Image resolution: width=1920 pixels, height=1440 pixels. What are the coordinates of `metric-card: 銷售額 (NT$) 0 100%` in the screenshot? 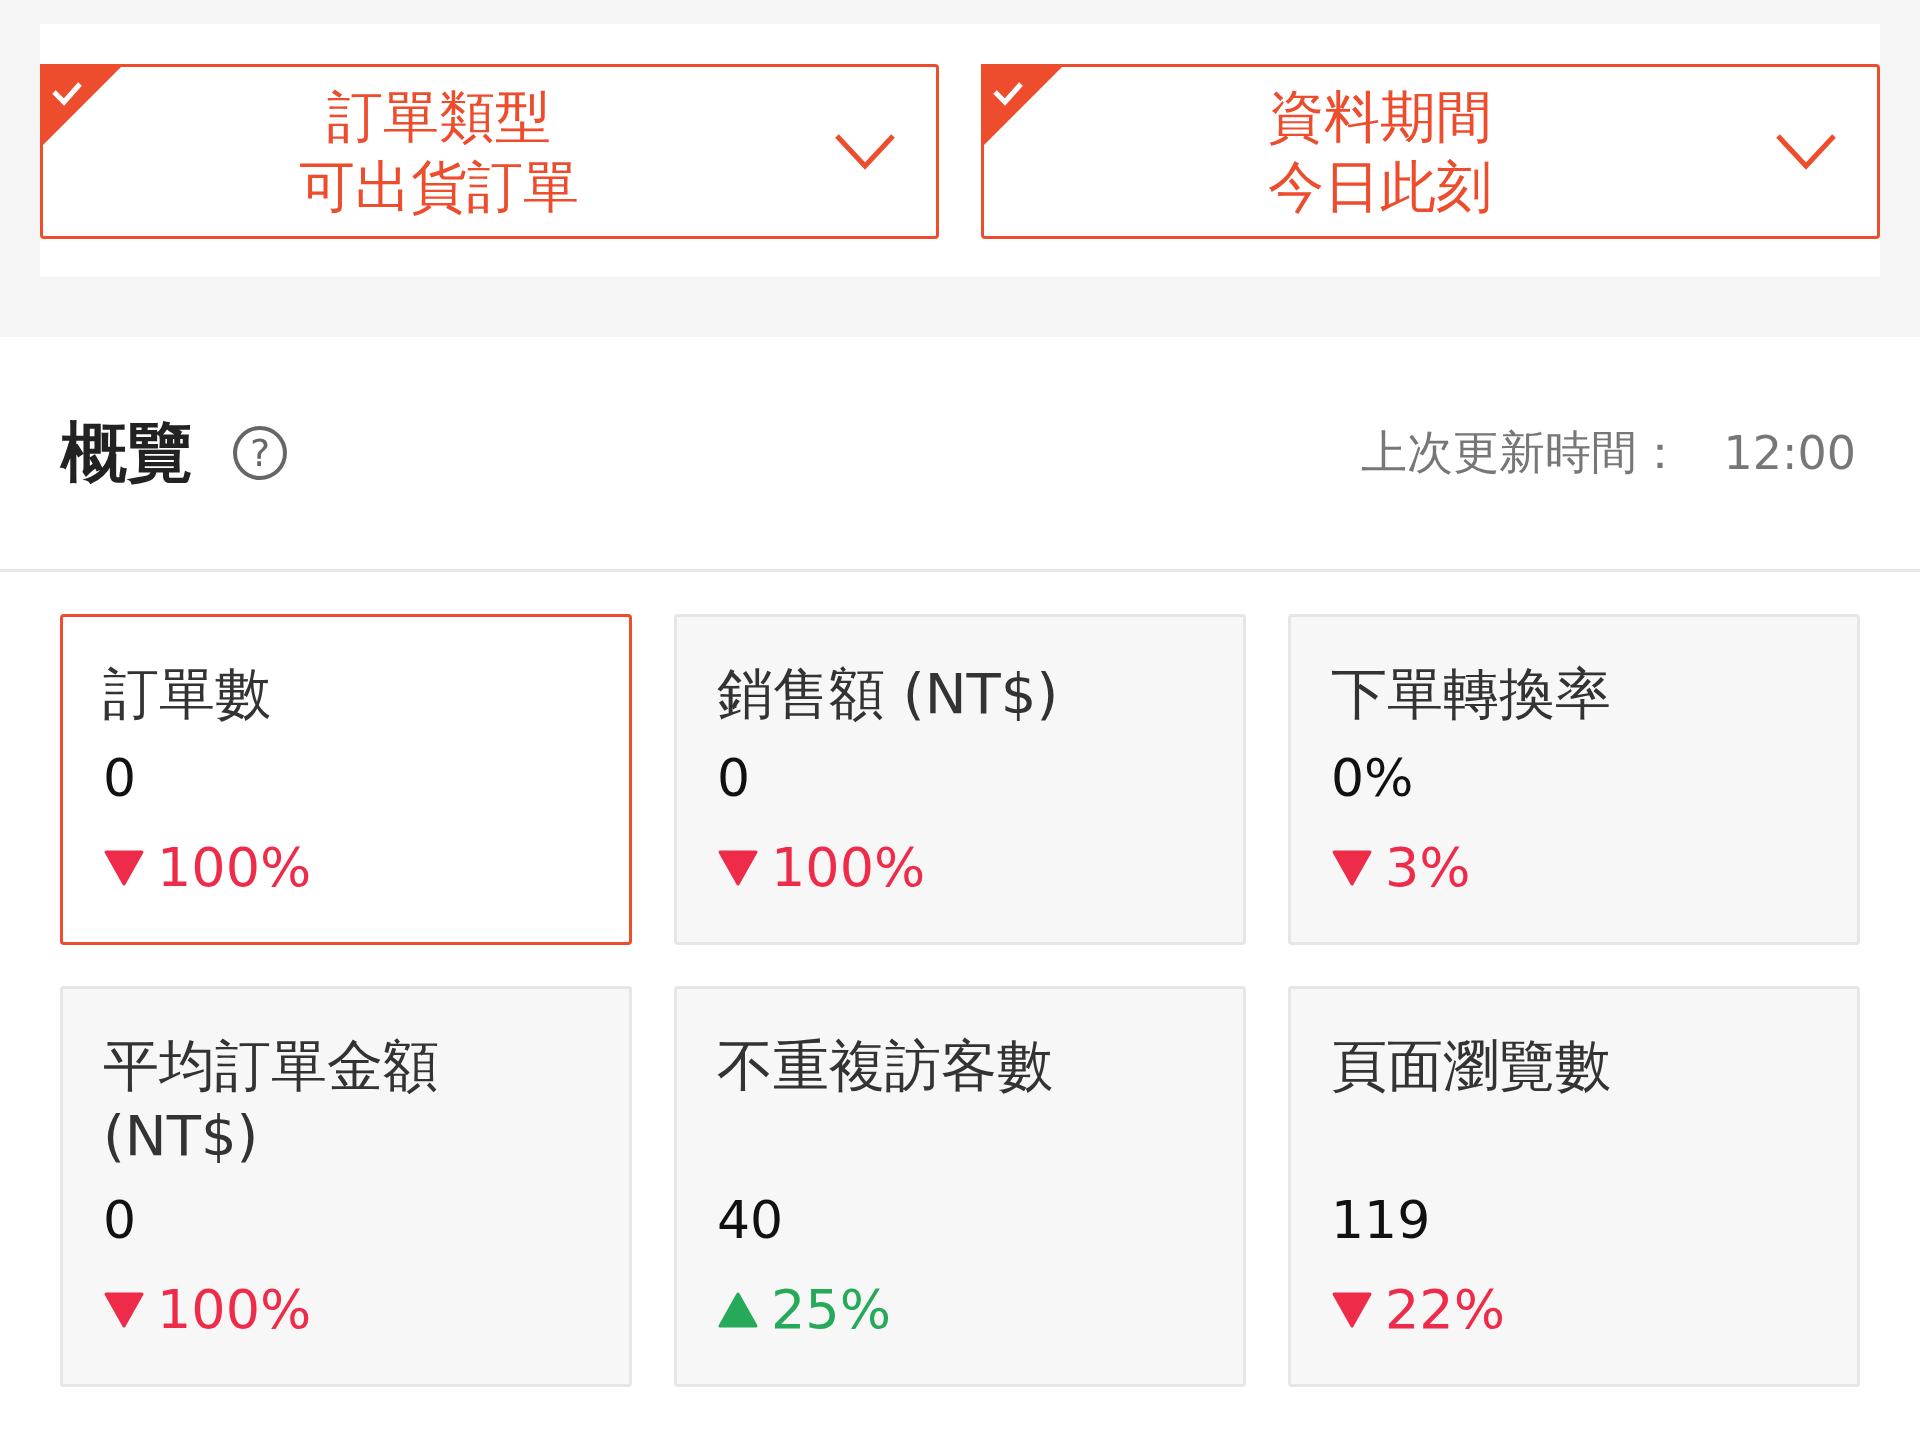 It's located at (960, 779).